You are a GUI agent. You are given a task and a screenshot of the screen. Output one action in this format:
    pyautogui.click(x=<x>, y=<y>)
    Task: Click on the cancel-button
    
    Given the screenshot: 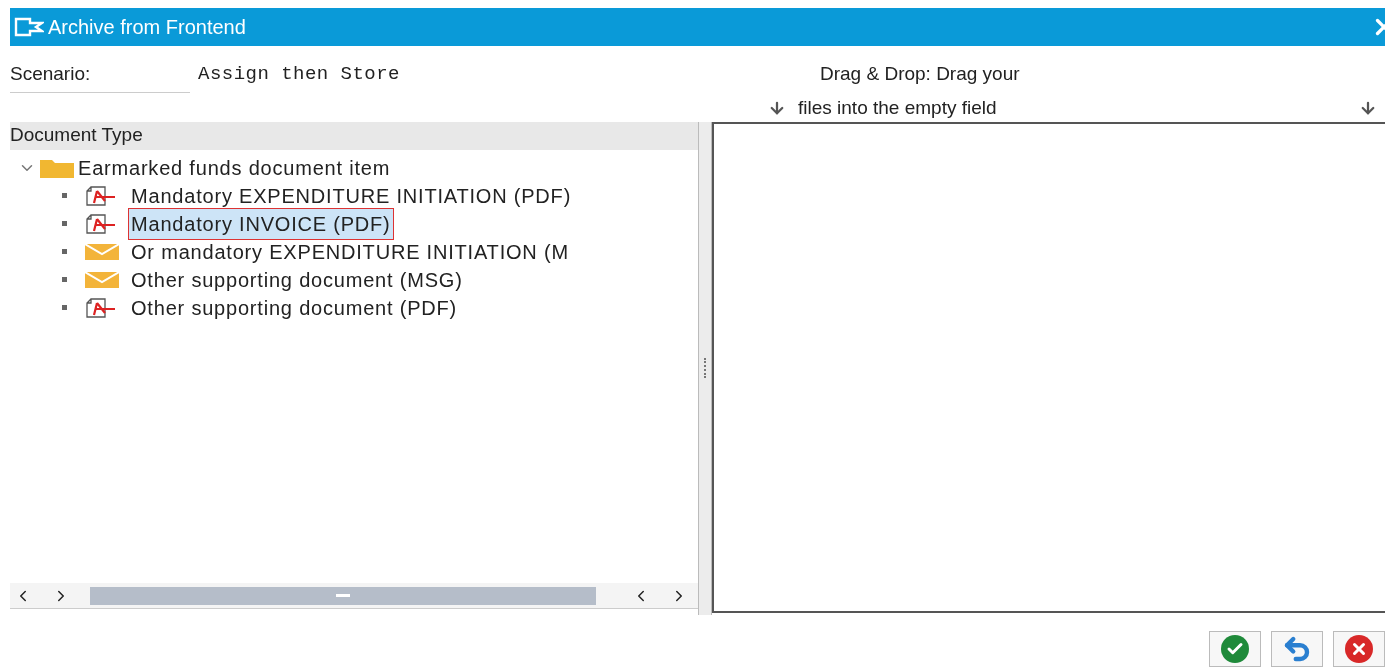 What is the action you would take?
    pyautogui.click(x=1359, y=649)
    